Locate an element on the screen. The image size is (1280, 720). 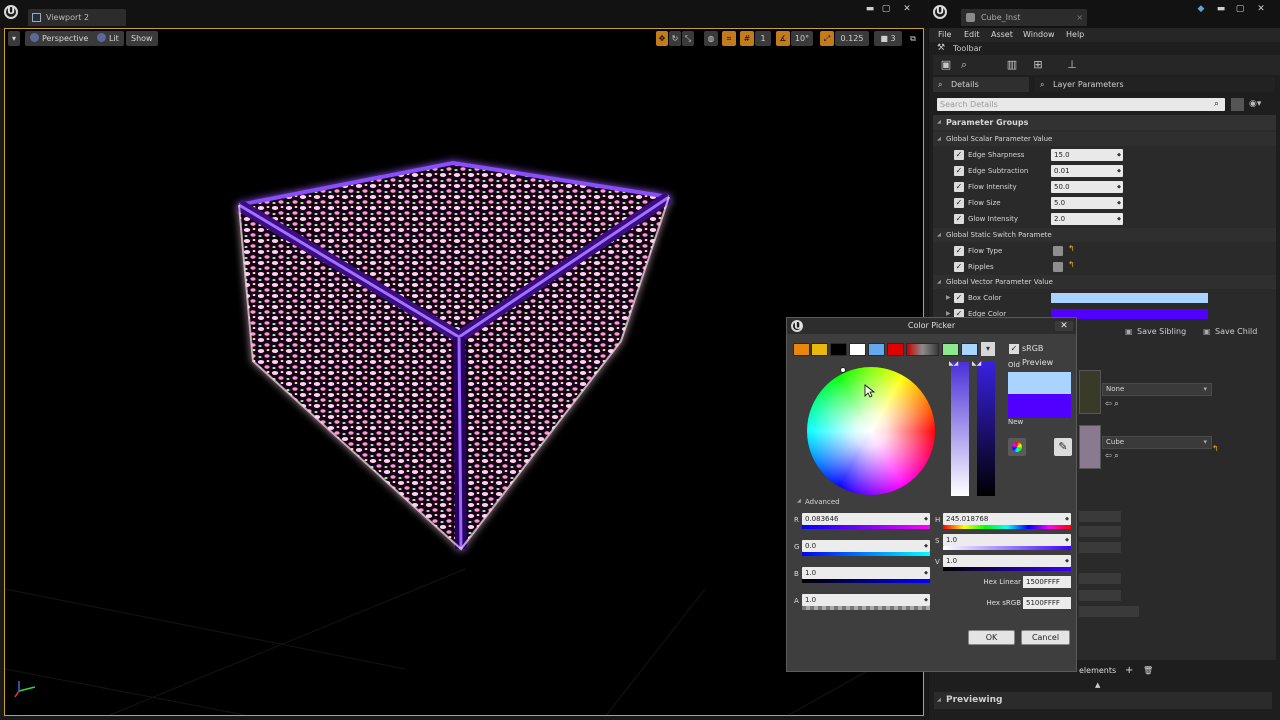
b-field: 1.0 is located at coordinates (866, 573).